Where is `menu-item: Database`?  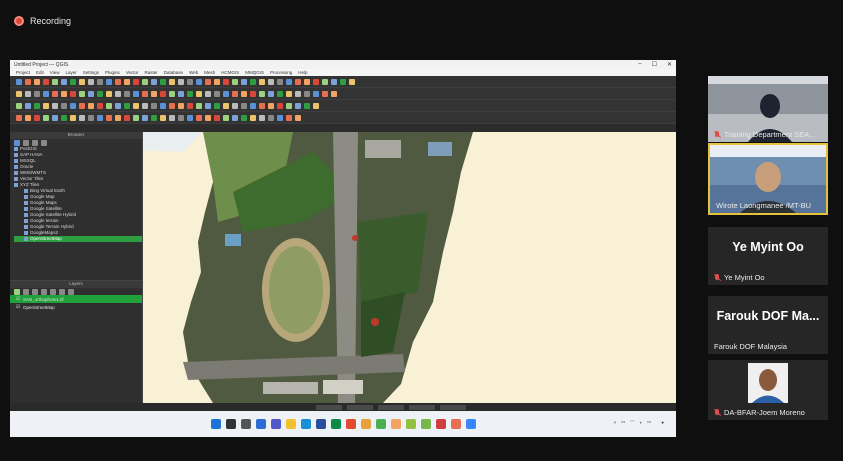
menu-item: Database is located at coordinates (173, 72).